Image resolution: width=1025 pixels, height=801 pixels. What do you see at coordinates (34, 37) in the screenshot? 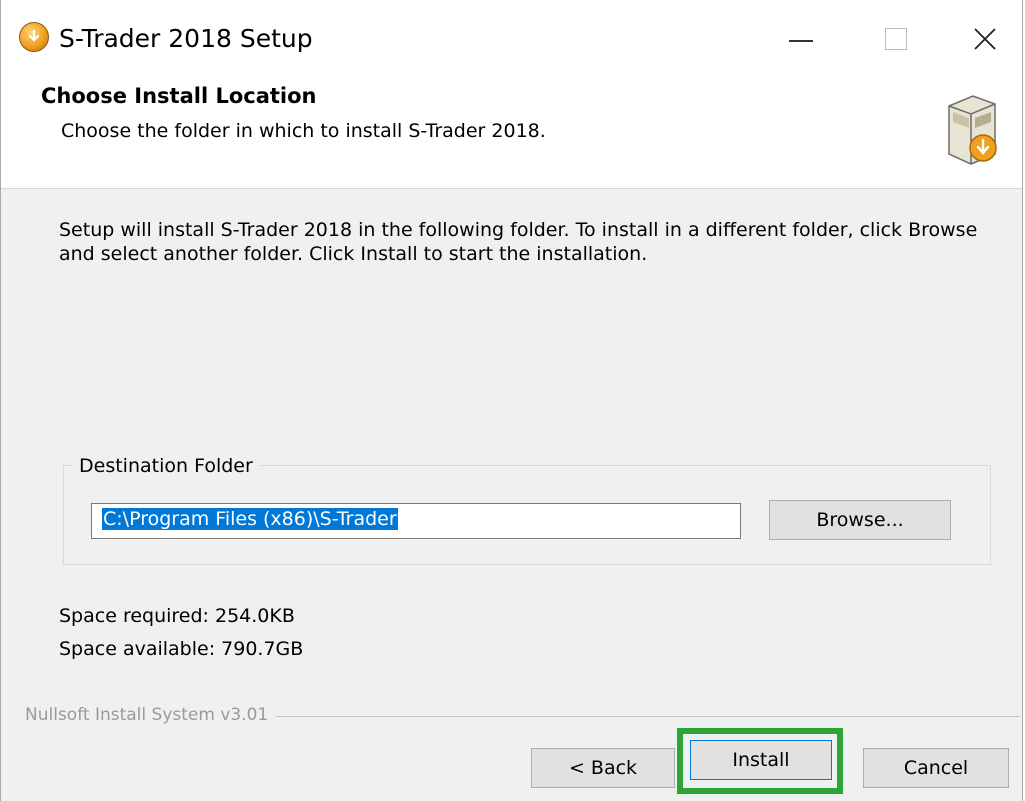
I see `installer-disc-icon` at bounding box center [34, 37].